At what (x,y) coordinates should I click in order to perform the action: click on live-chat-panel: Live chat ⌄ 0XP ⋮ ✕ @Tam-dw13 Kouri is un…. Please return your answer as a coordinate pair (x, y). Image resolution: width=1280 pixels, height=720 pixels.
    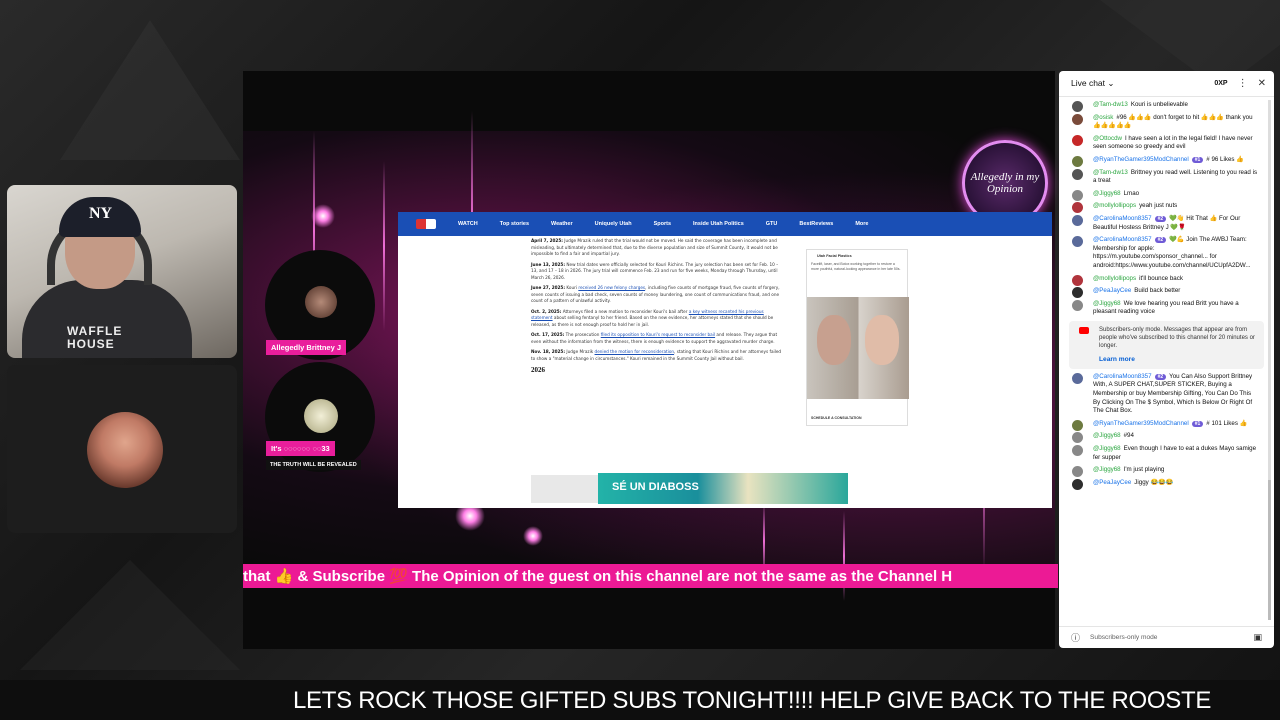
    Looking at the image, I should click on (1166, 359).